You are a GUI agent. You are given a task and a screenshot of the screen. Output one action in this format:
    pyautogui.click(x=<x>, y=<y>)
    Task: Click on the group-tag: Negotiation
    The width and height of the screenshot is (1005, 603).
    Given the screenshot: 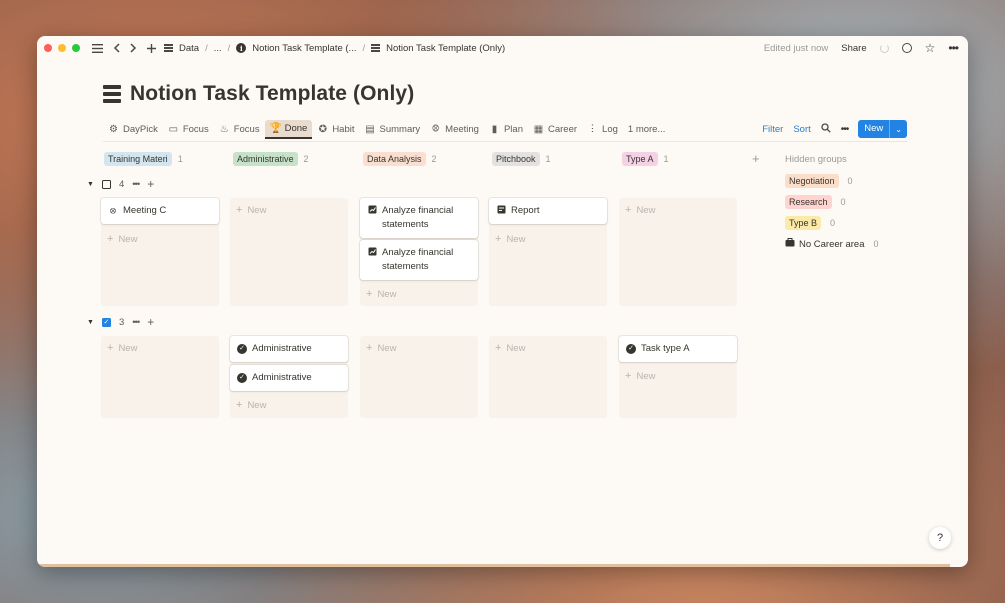 What is the action you would take?
    pyautogui.click(x=812, y=181)
    